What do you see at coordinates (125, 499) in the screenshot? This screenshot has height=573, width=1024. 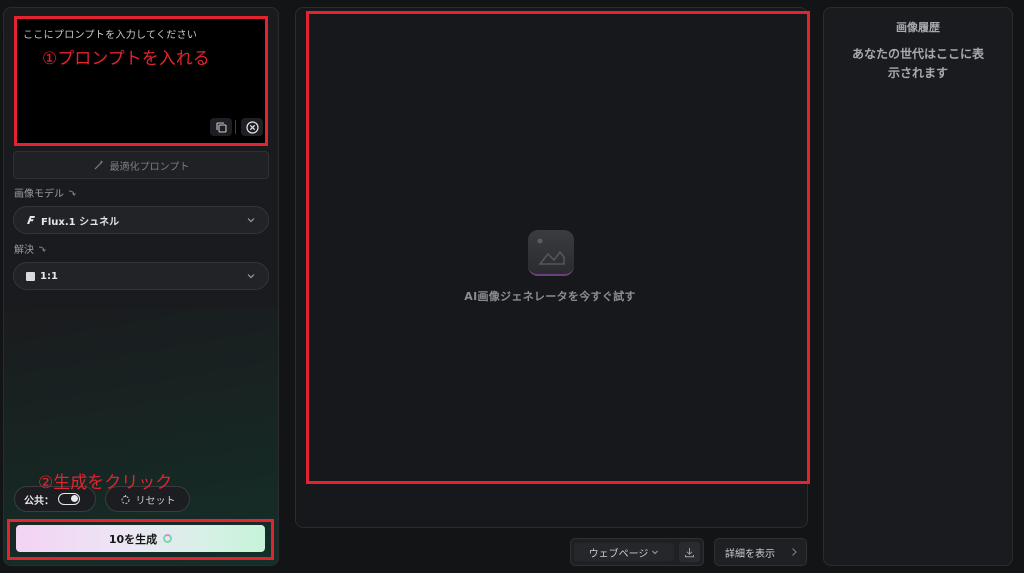 I see `reset-icon` at bounding box center [125, 499].